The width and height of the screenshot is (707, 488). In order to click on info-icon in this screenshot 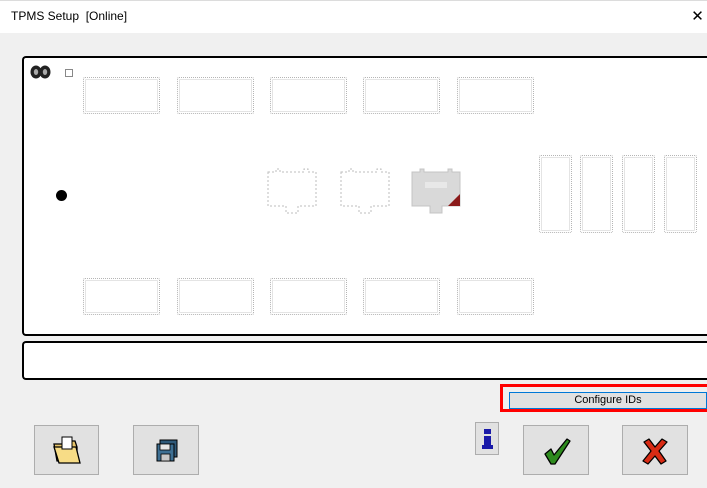, I will do `click(487, 439)`.